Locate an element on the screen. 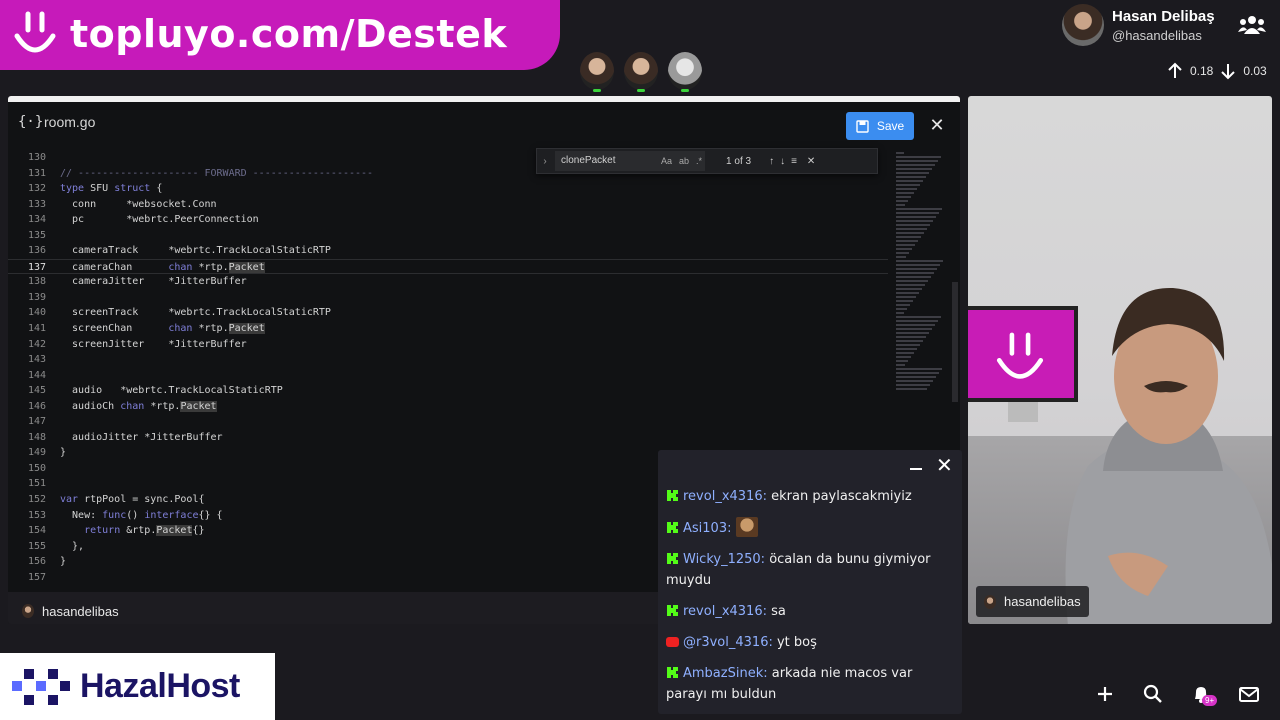 This screenshot has width=1280, height=720. arrow-down-icon is located at coordinates (1228, 72).